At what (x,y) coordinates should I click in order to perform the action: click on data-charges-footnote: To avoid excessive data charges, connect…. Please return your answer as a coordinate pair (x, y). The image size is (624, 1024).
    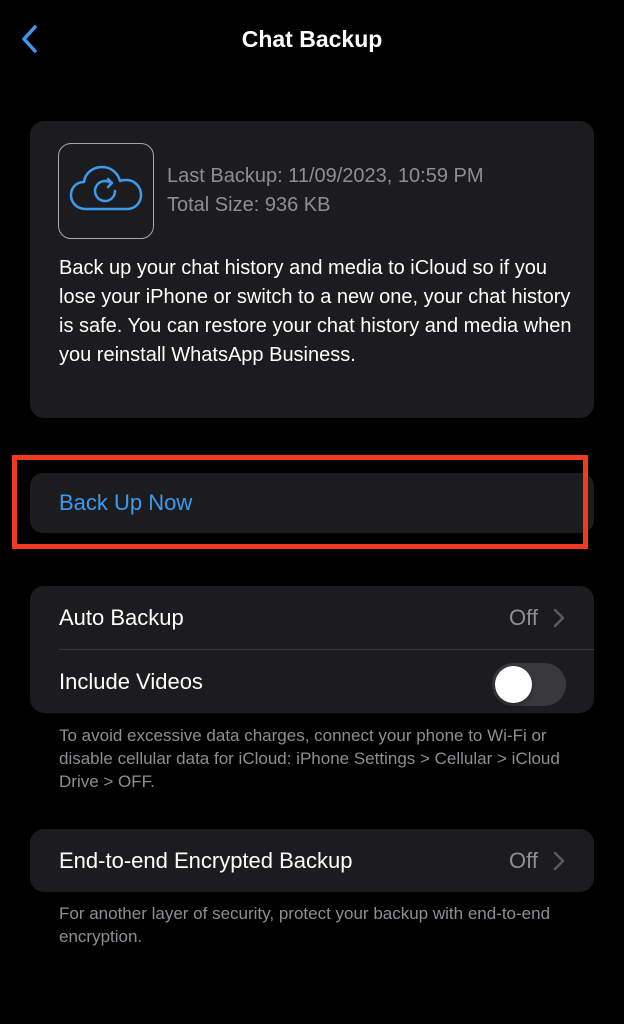
    Looking at the image, I should click on (309, 758).